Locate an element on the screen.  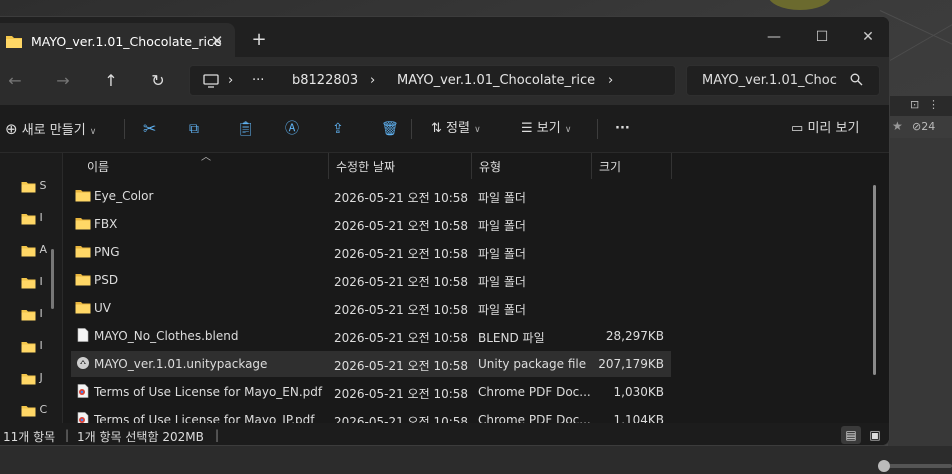
preview-pane-button: ▭ 미리 보기 is located at coordinates (825, 129).